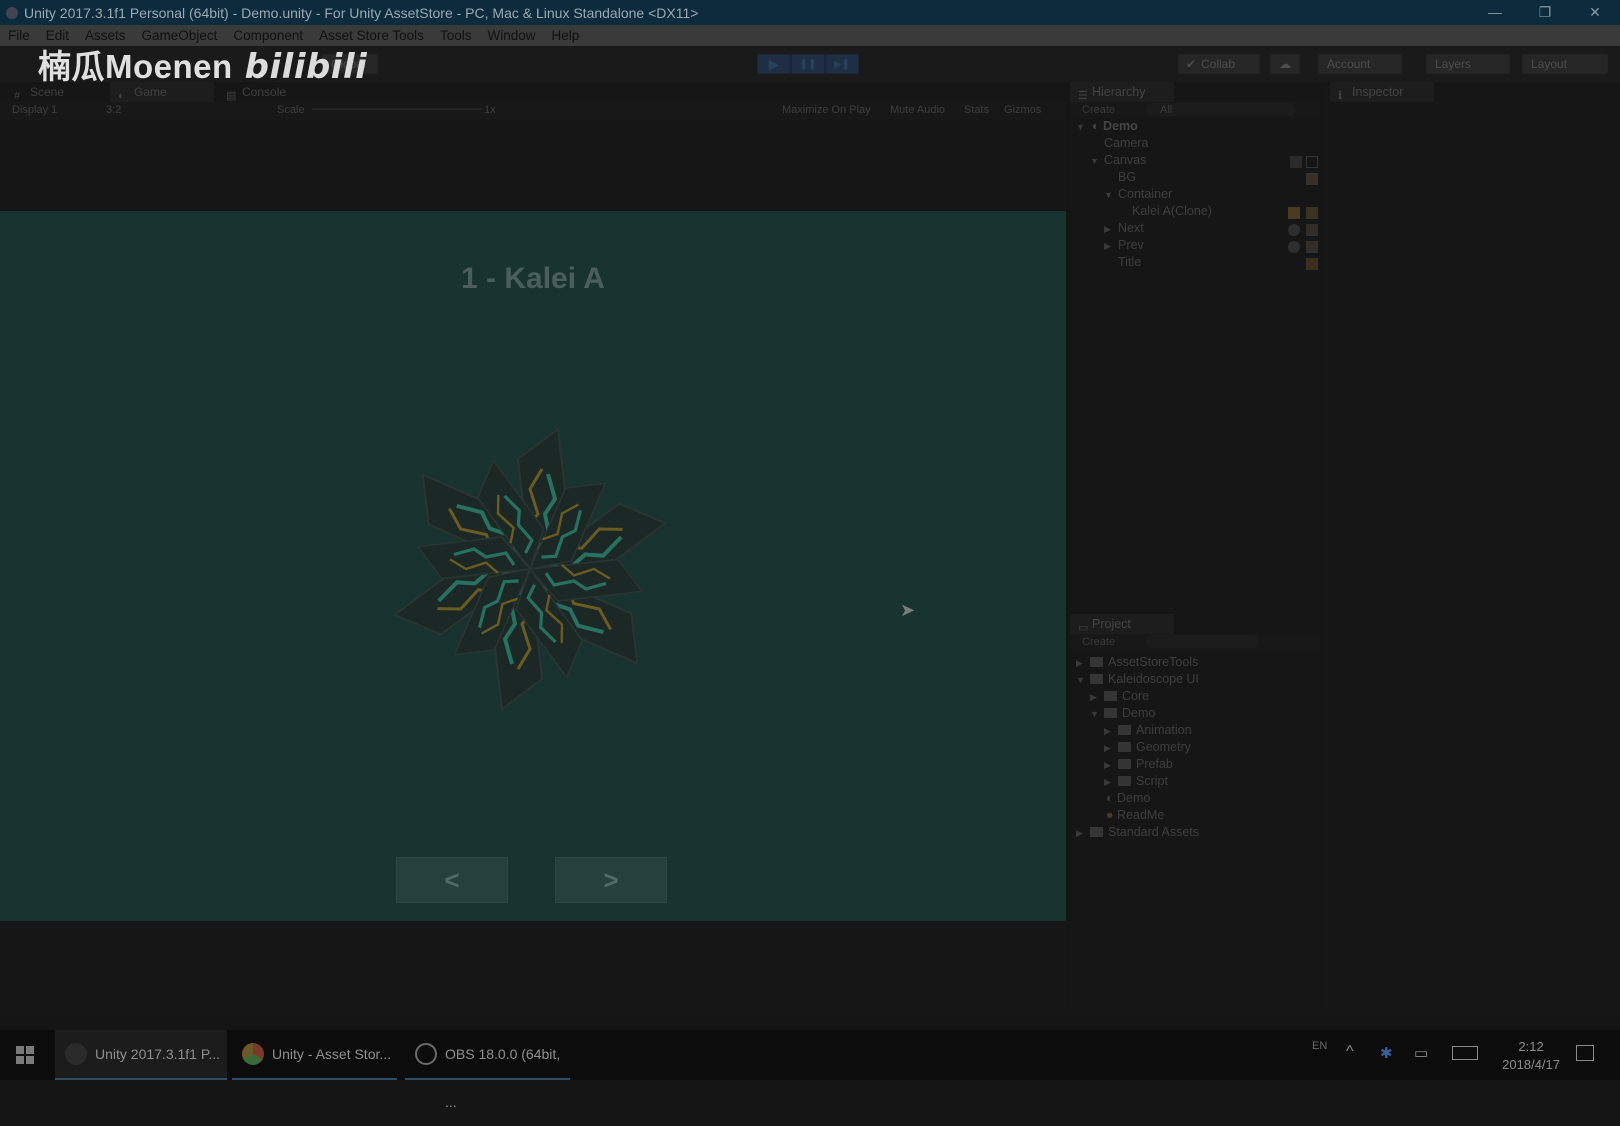 Image resolution: width=1620 pixels, height=1126 pixels. Describe the element at coordinates (1495, 12) in the screenshot. I see `minimize-button: —` at that location.